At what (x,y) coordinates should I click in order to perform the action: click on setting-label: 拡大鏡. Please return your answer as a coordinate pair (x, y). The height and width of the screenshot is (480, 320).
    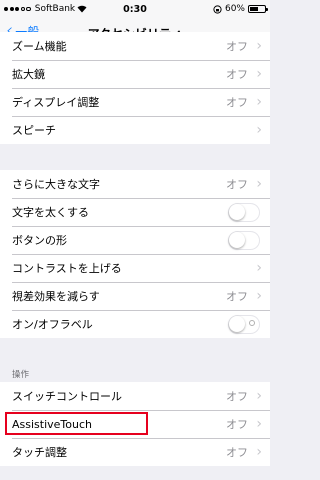
    Looking at the image, I should click on (28, 74).